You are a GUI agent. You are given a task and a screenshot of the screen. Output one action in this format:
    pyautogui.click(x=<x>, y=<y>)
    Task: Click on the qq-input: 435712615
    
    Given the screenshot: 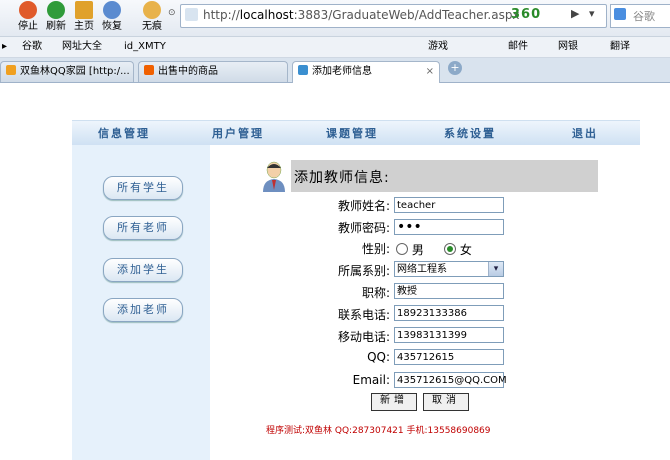 What is the action you would take?
    pyautogui.click(x=449, y=357)
    